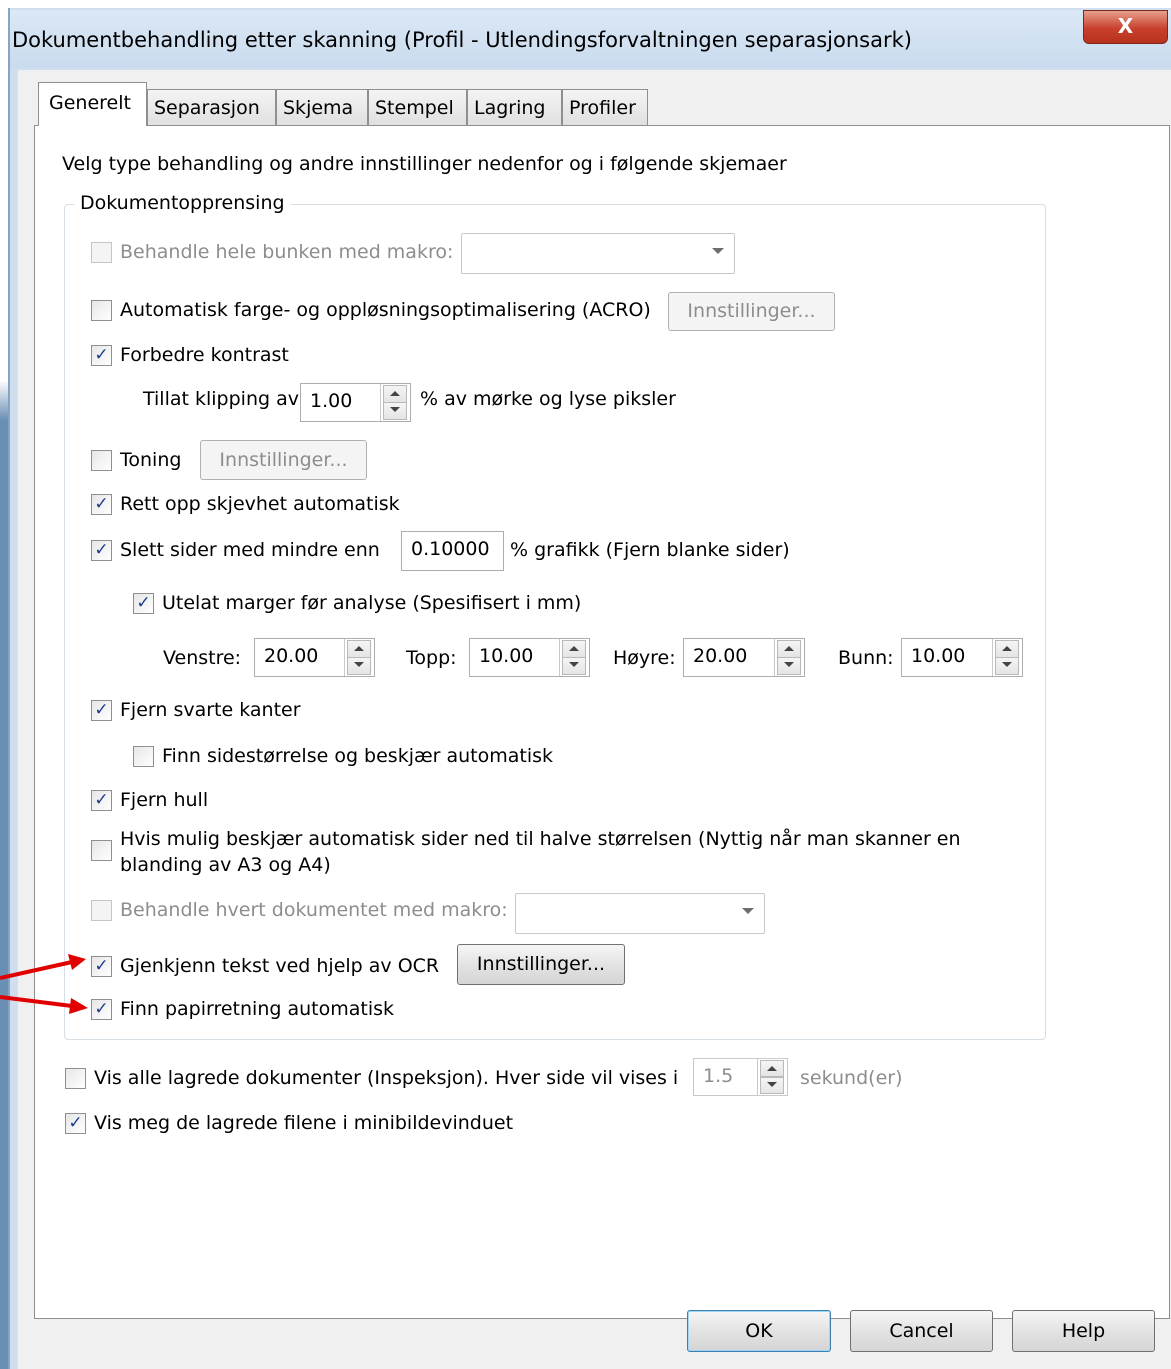 This screenshot has height=1369, width=1171. I want to click on black-borders-label: Fjern svarte kanter, so click(210, 710).